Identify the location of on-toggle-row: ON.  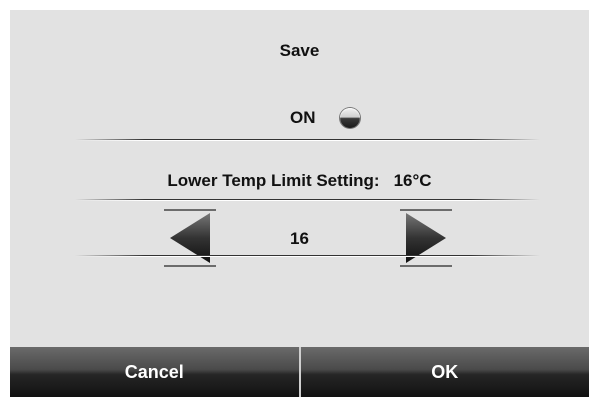
(325, 118).